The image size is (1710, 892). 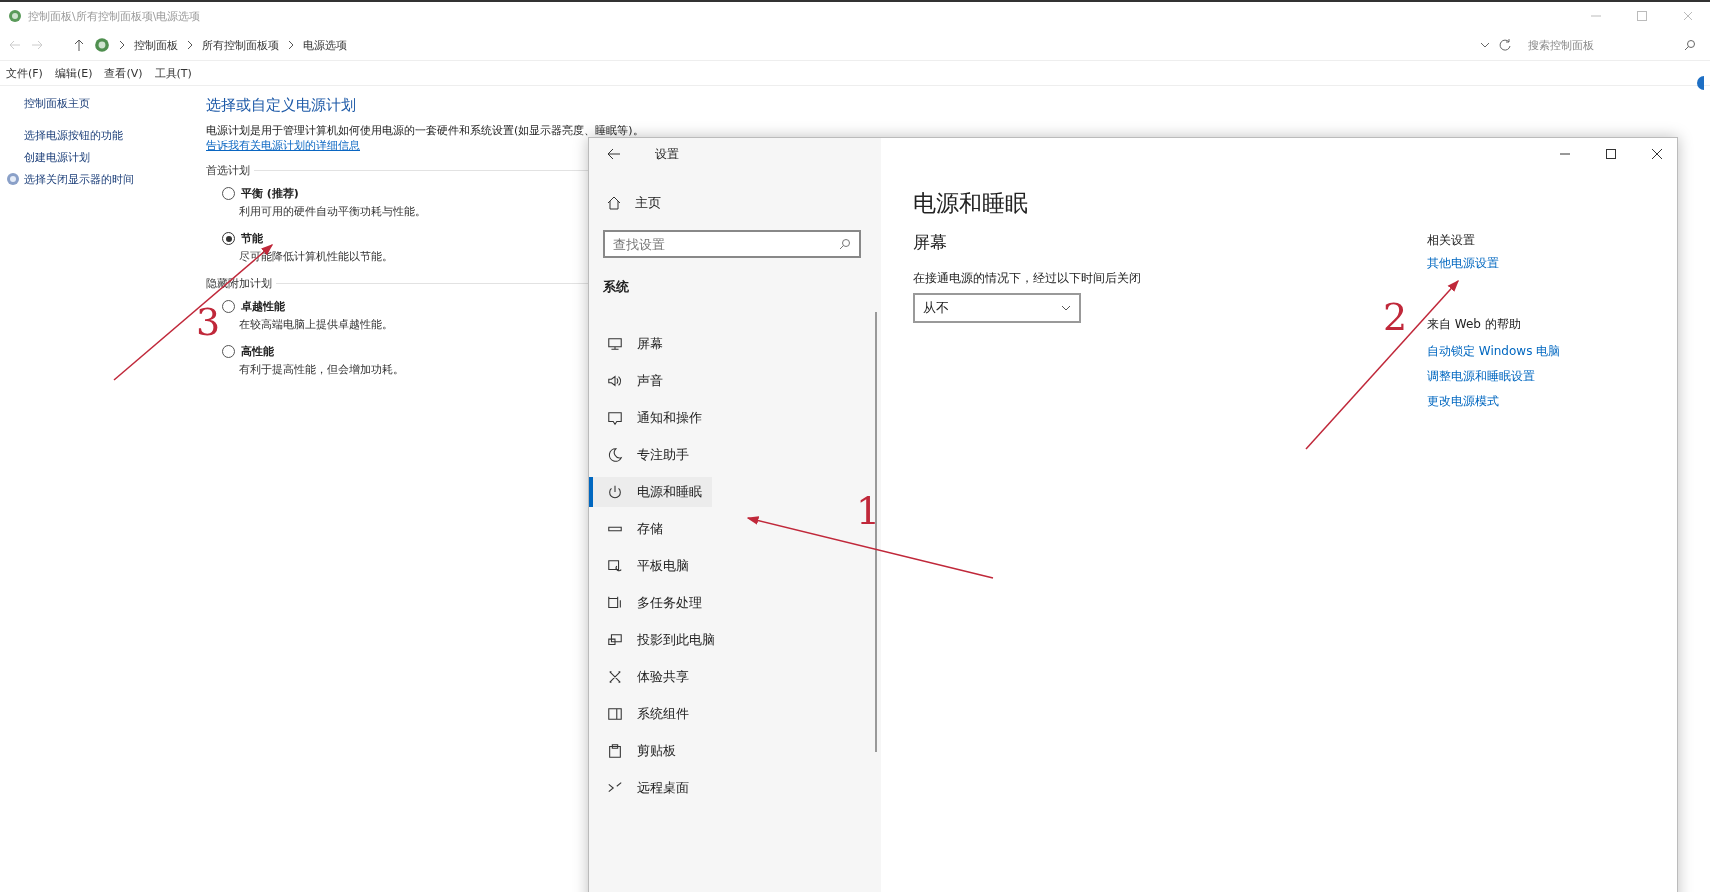 What do you see at coordinates (631, 529) in the screenshot?
I see `nav-item: 存储` at bounding box center [631, 529].